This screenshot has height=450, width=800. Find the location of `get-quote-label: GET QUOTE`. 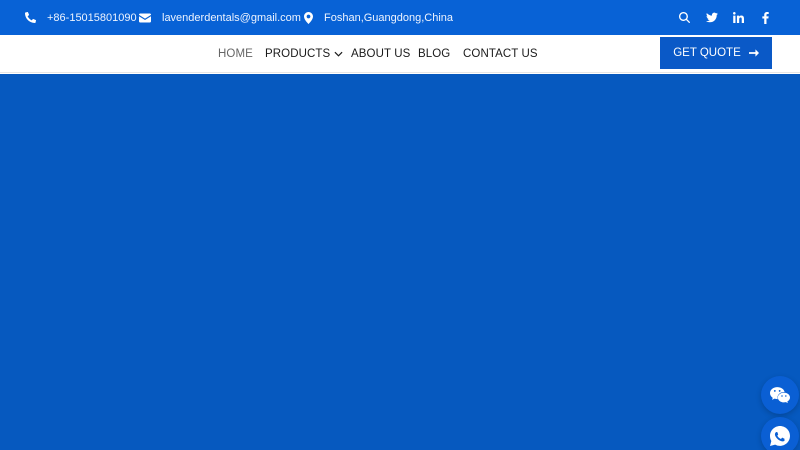

get-quote-label: GET QUOTE is located at coordinates (707, 53).